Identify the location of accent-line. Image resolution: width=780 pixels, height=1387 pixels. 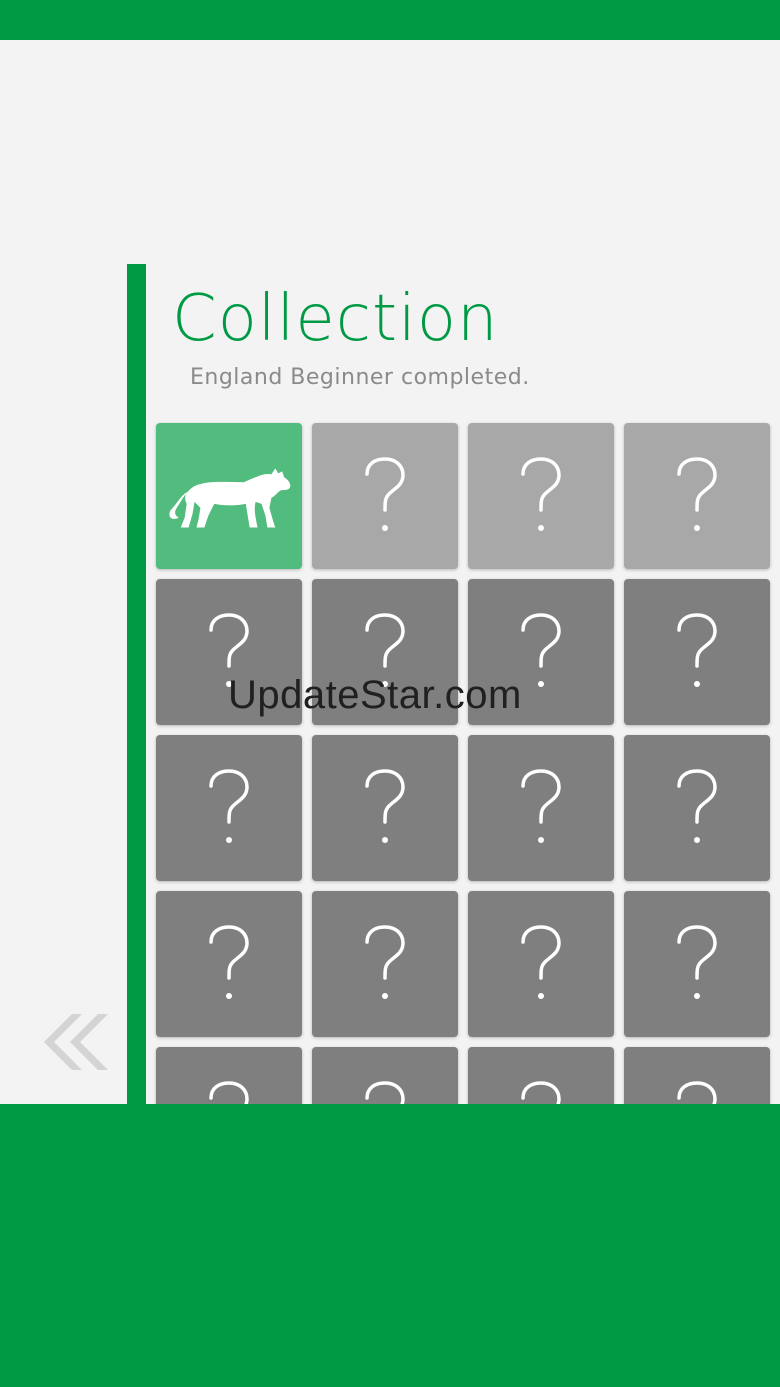
(136, 684).